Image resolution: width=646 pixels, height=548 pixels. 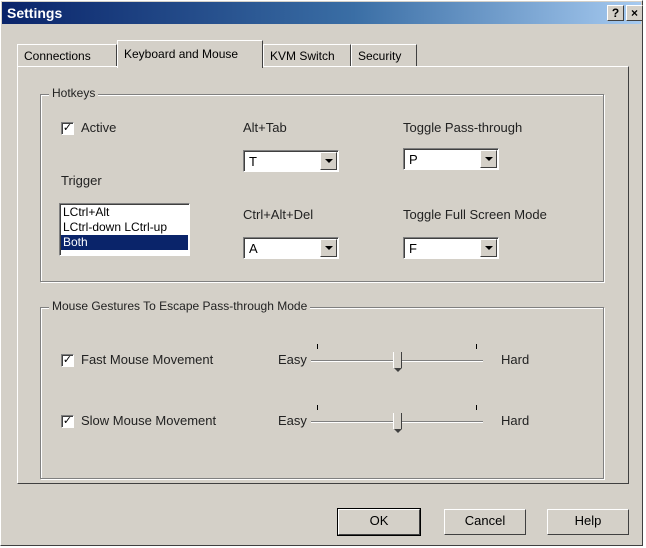 I want to click on slow-mouse-label: Slow Mouse Movement, so click(x=149, y=420).